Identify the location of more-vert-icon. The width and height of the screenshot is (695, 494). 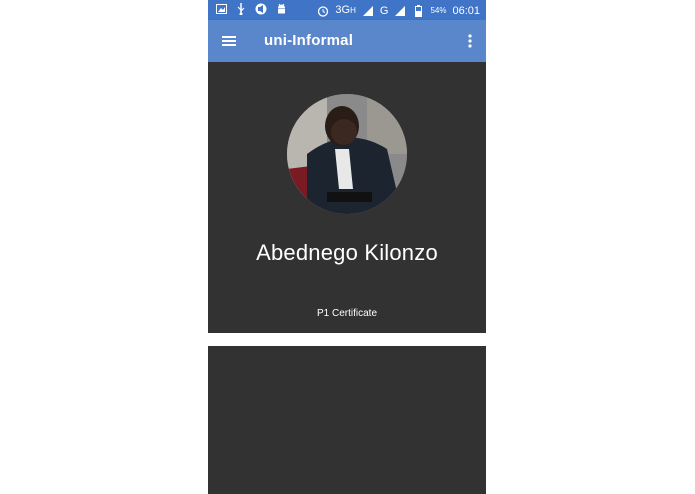
(470, 41).